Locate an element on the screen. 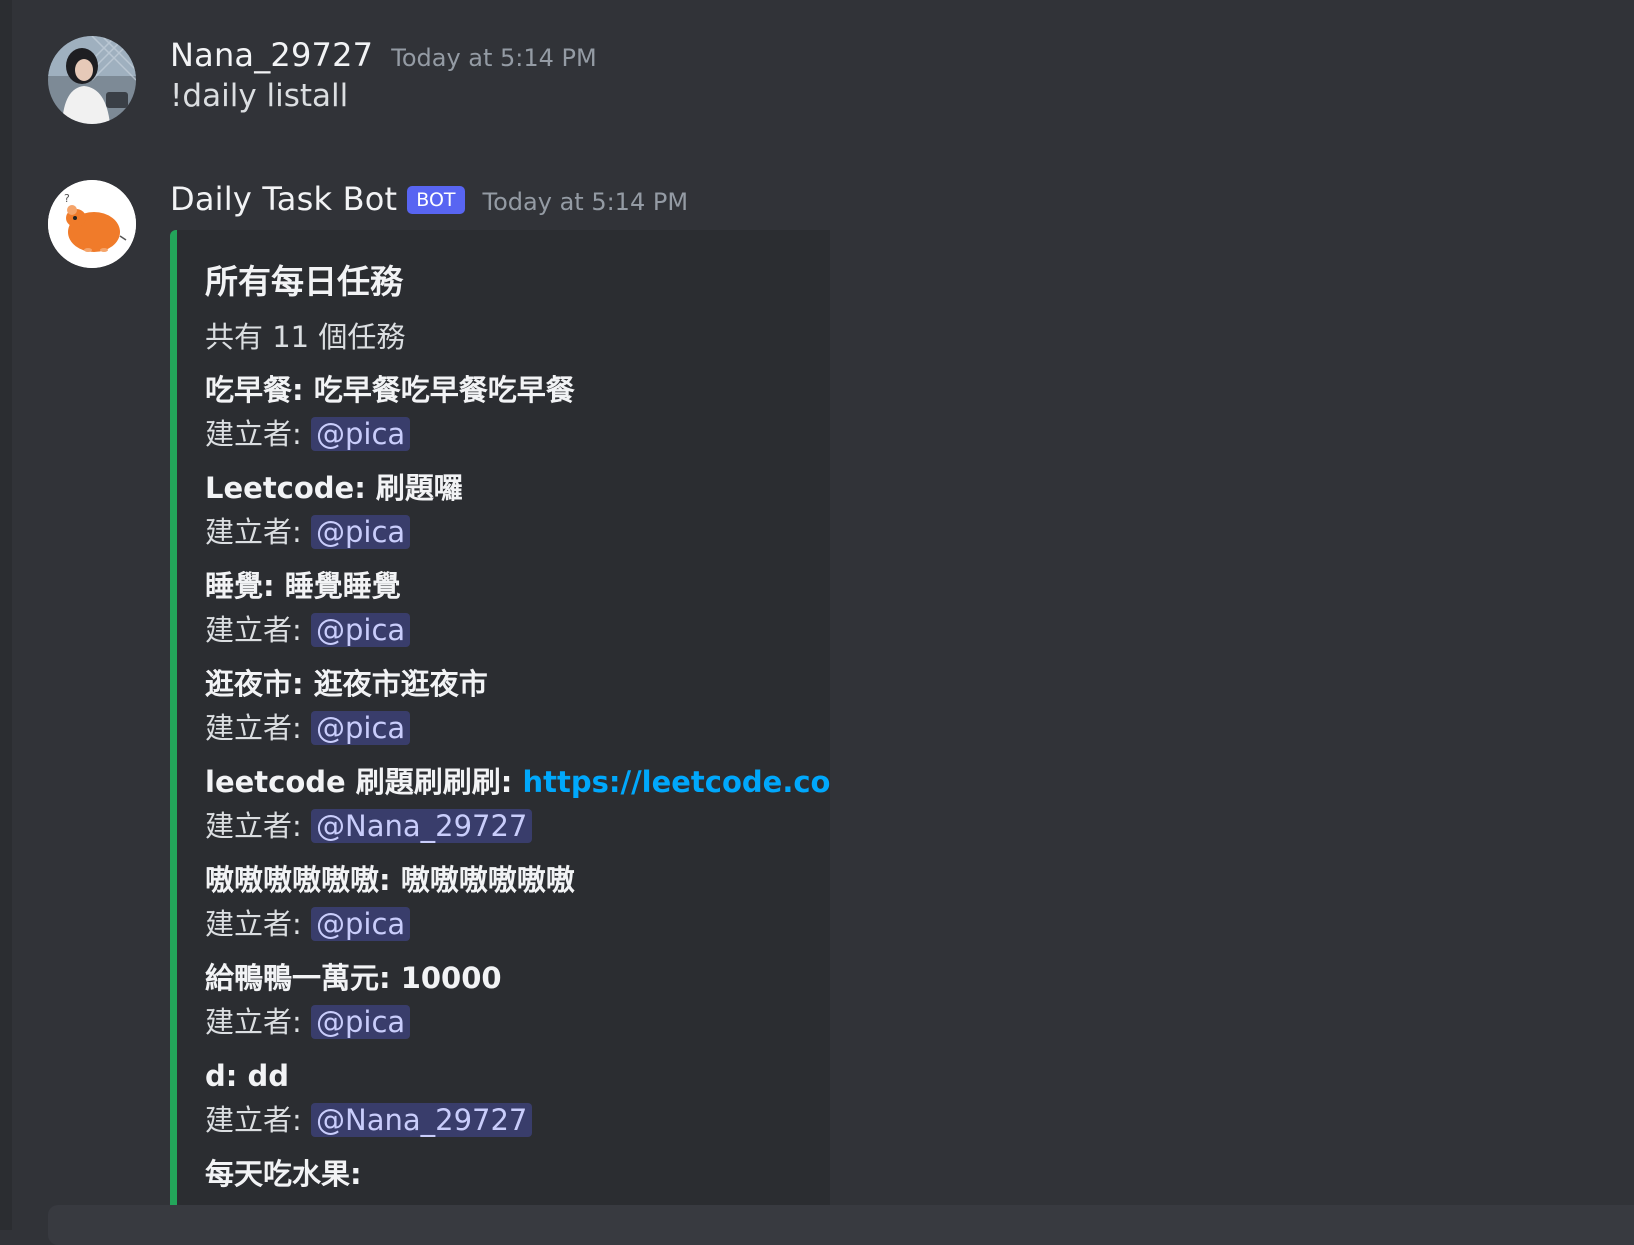  message-header: Daily Task Bot BOT Today at 5:14 PM is located at coordinates (429, 199).